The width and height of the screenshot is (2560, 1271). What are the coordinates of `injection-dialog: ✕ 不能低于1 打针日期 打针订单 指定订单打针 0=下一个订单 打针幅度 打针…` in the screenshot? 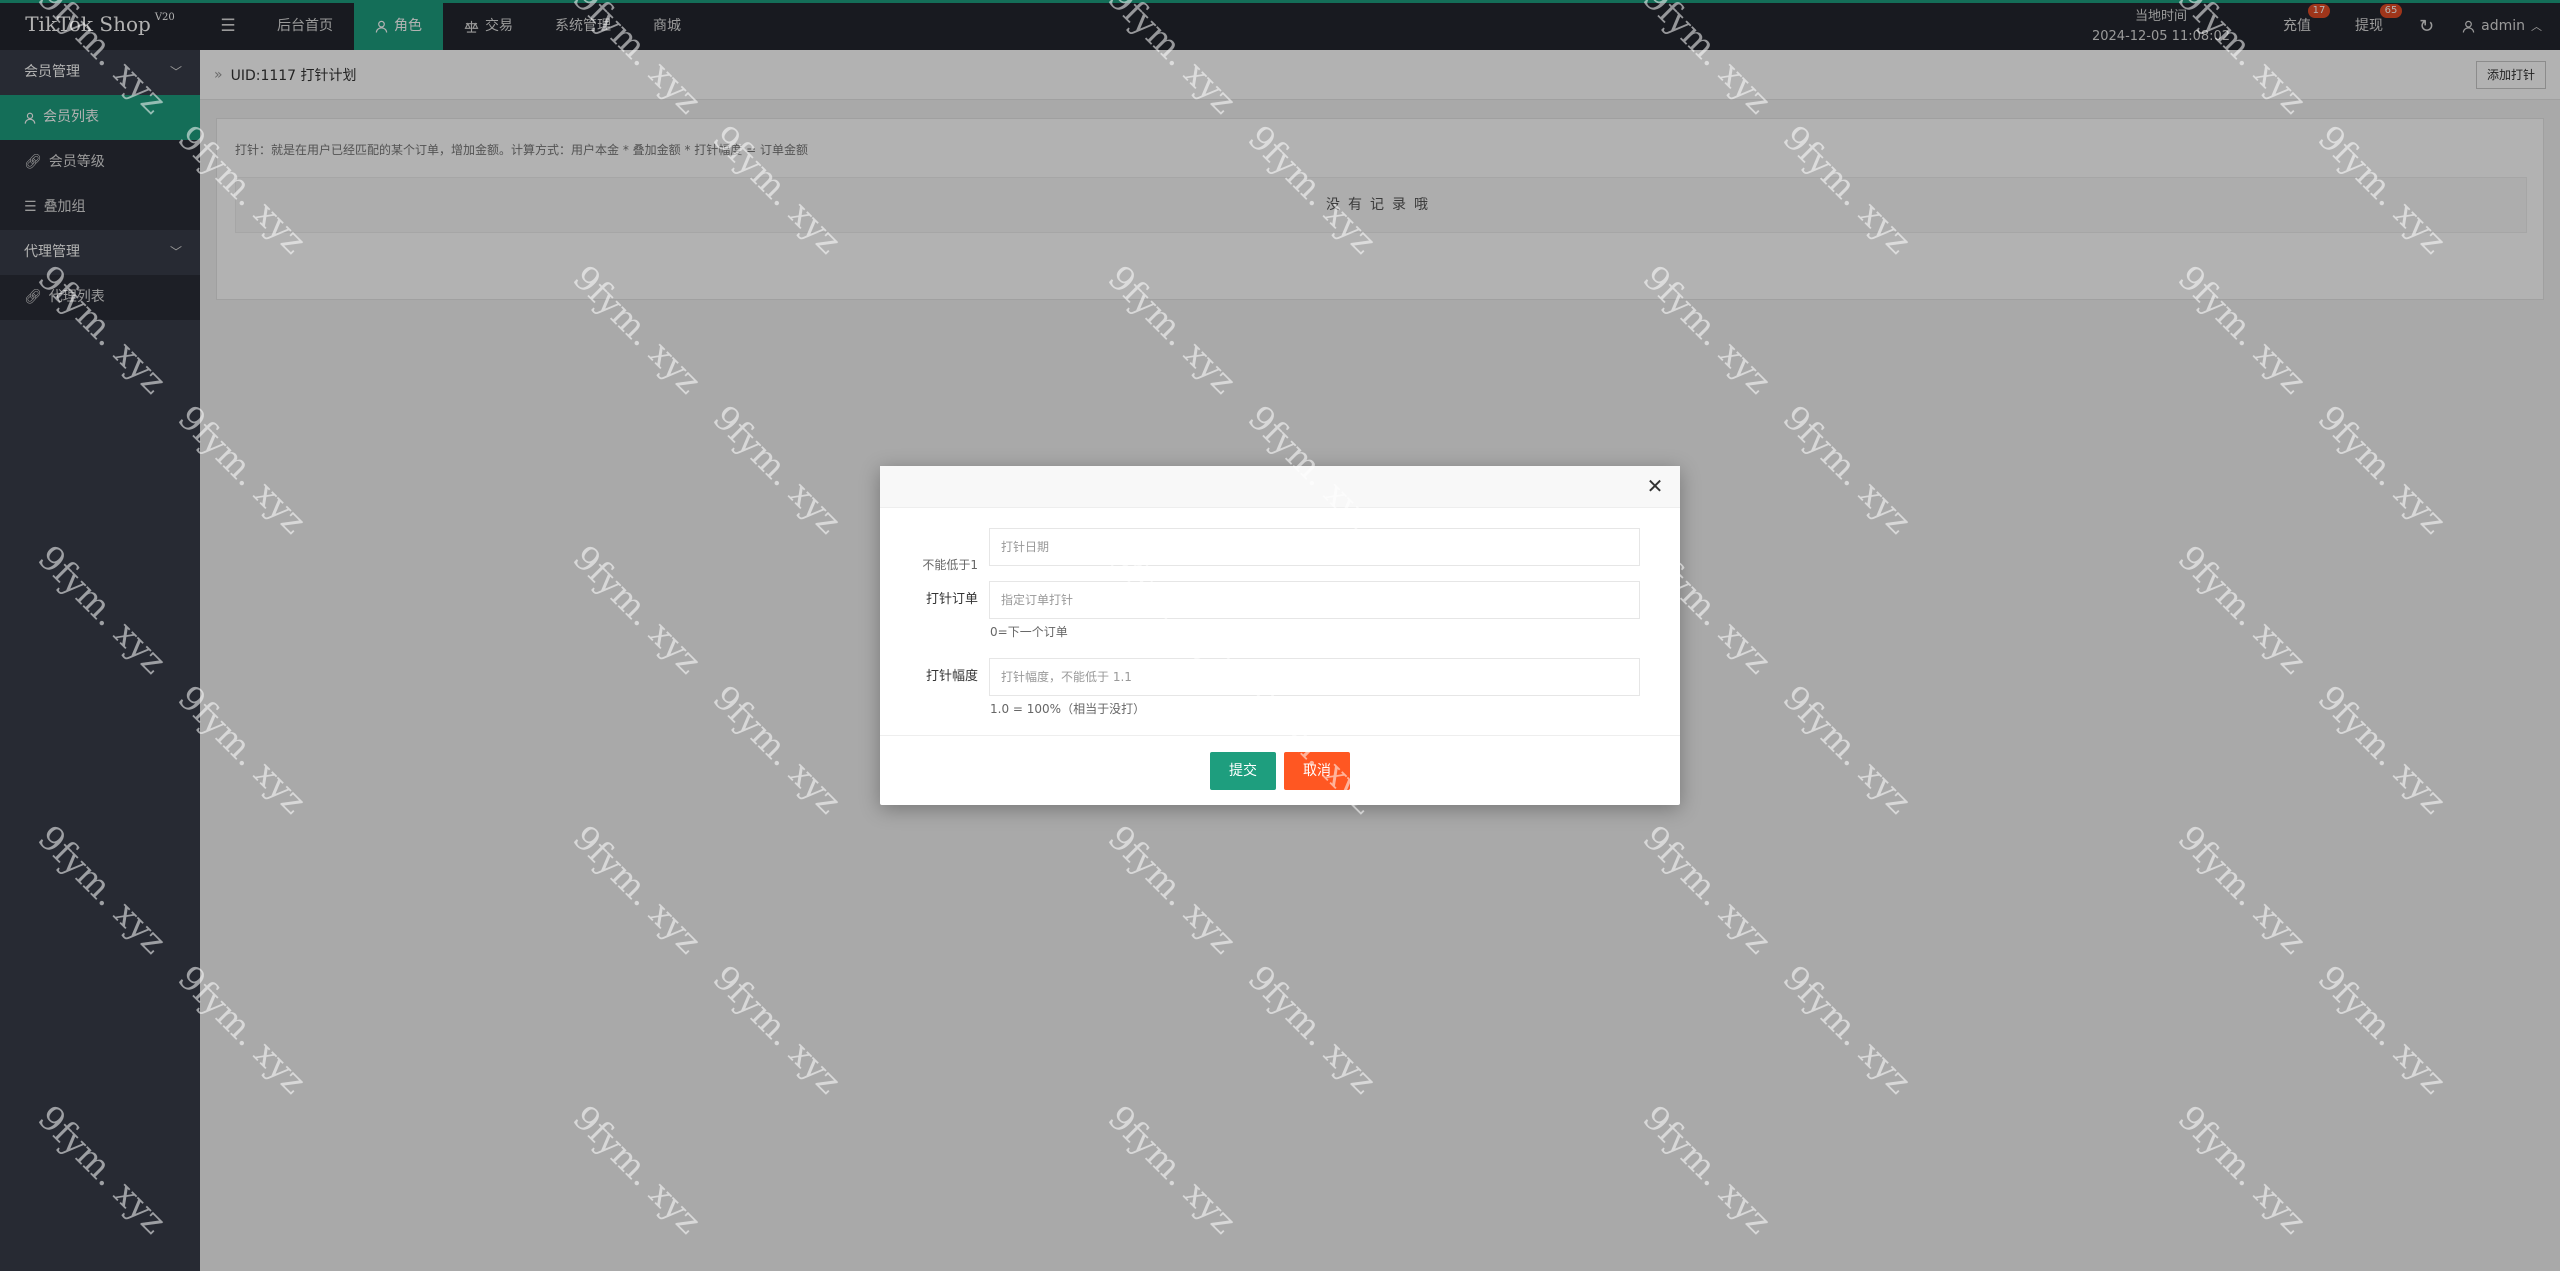 It's located at (1280, 635).